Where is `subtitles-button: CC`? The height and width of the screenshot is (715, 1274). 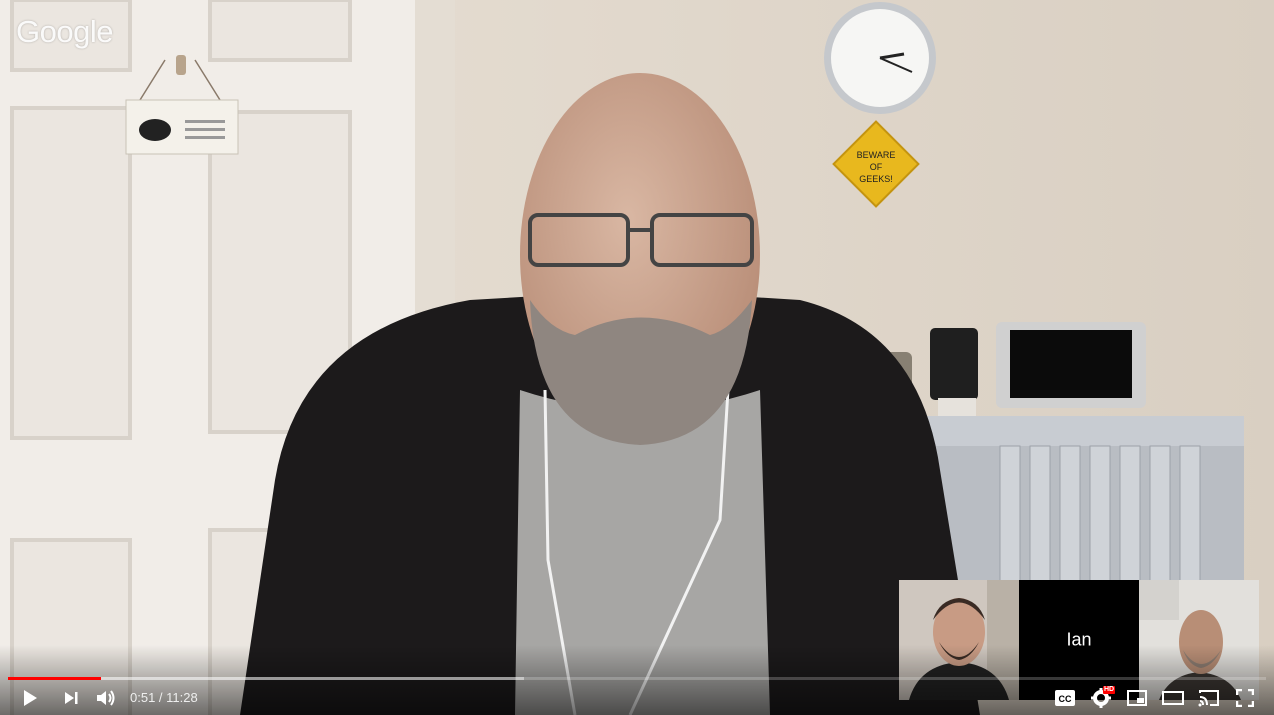 subtitles-button: CC is located at coordinates (1065, 698).